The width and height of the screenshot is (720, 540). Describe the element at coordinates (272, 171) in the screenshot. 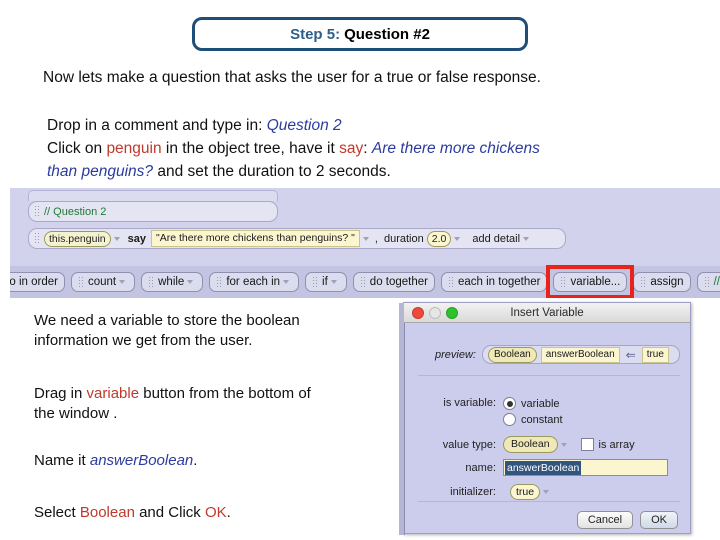

I see `instr-3b: and set the duration to 2 seconds.` at that location.